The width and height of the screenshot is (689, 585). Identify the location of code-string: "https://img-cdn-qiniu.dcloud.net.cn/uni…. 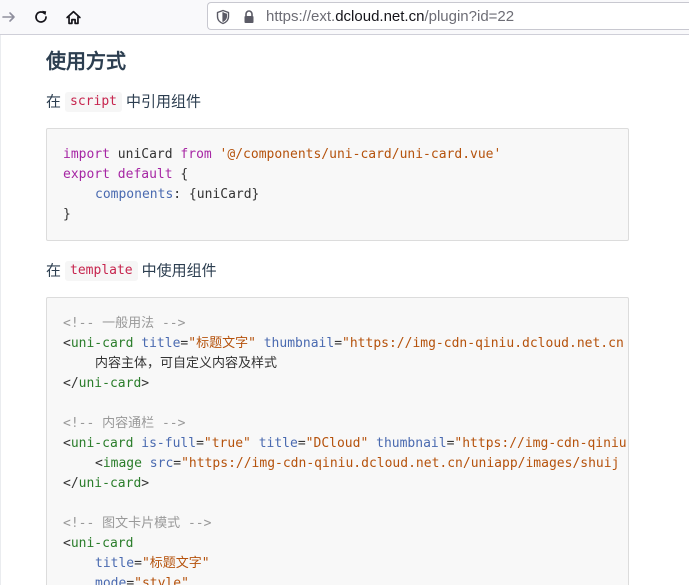
(400, 463).